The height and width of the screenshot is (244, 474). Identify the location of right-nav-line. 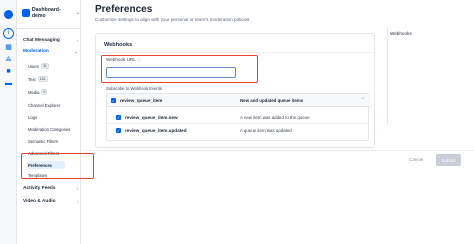
(387, 76).